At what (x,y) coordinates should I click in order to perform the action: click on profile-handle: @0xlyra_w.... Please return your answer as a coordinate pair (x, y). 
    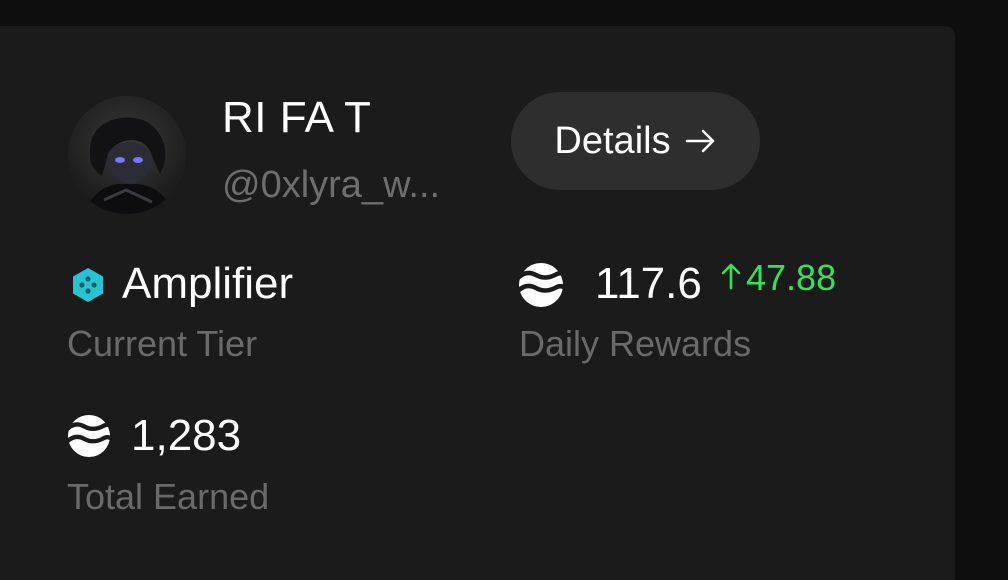
    Looking at the image, I should click on (331, 185).